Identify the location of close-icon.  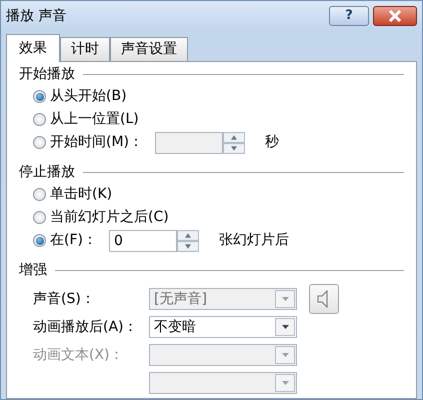
(395, 16).